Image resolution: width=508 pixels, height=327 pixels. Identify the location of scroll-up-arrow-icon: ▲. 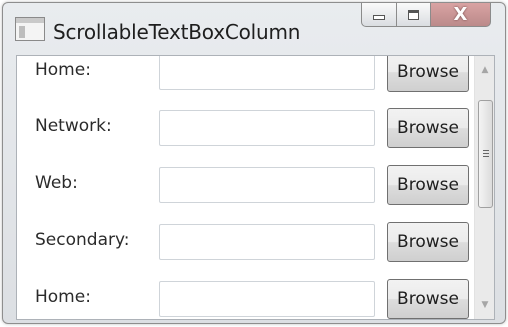
(484, 70).